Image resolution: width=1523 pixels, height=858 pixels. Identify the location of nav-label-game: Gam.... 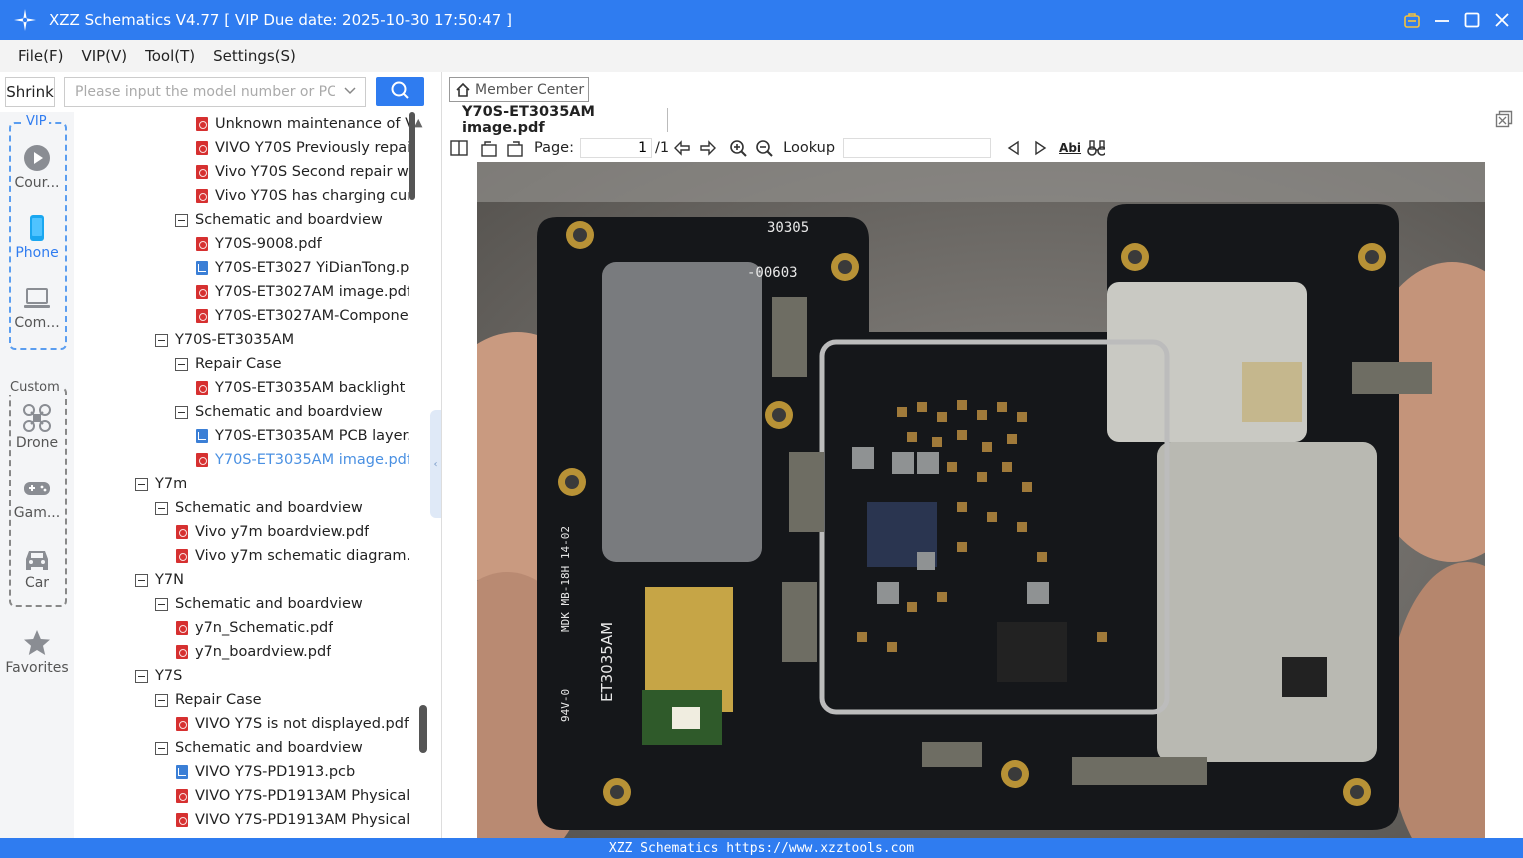
(37, 513).